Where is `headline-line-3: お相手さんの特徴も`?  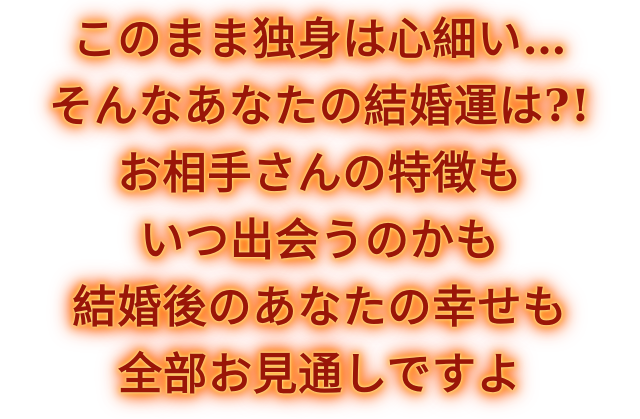 headline-line-3: お相手さんの特徴も is located at coordinates (320, 173).